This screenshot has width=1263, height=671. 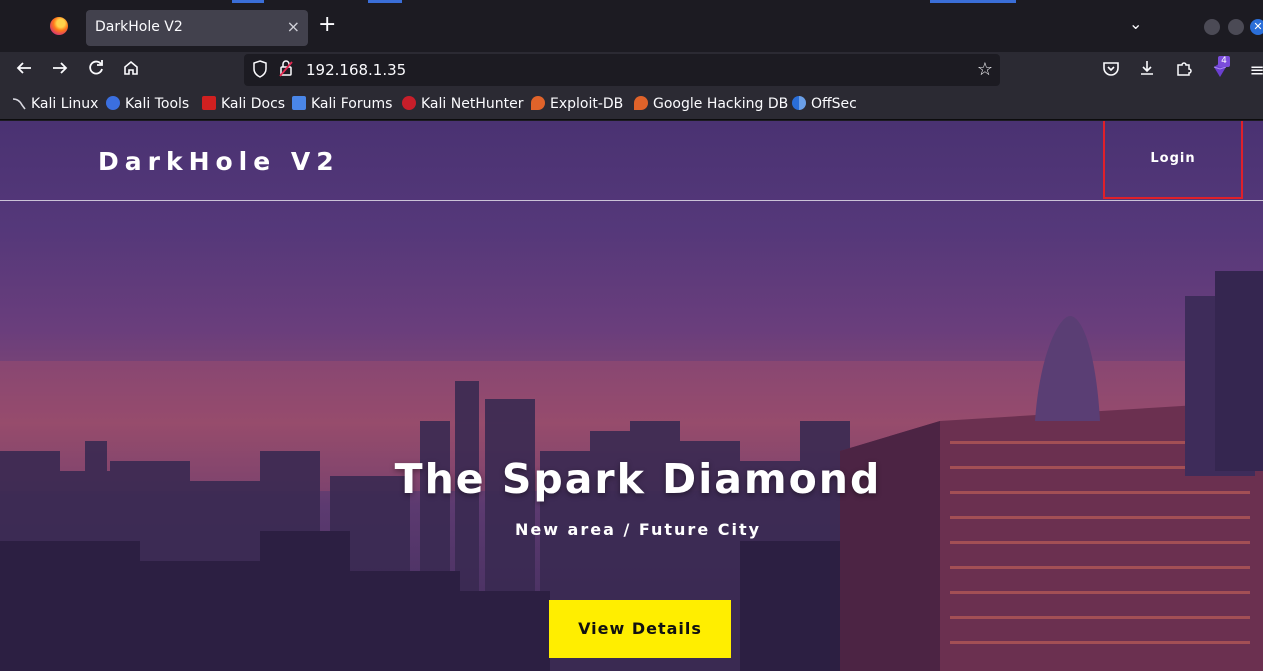 What do you see at coordinates (139, 27) in the screenshot?
I see `tab-title: DarkHole V2` at bounding box center [139, 27].